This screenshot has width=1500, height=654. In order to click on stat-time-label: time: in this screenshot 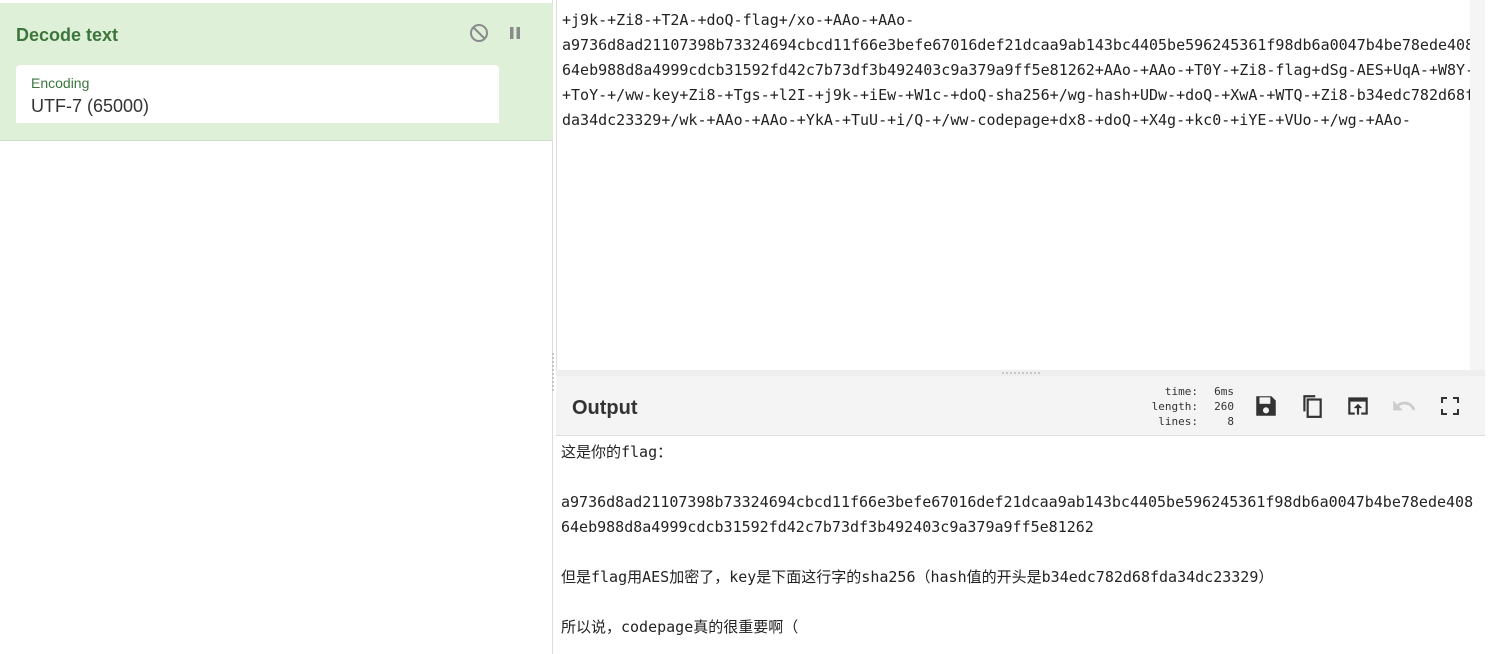, I will do `click(1181, 391)`.